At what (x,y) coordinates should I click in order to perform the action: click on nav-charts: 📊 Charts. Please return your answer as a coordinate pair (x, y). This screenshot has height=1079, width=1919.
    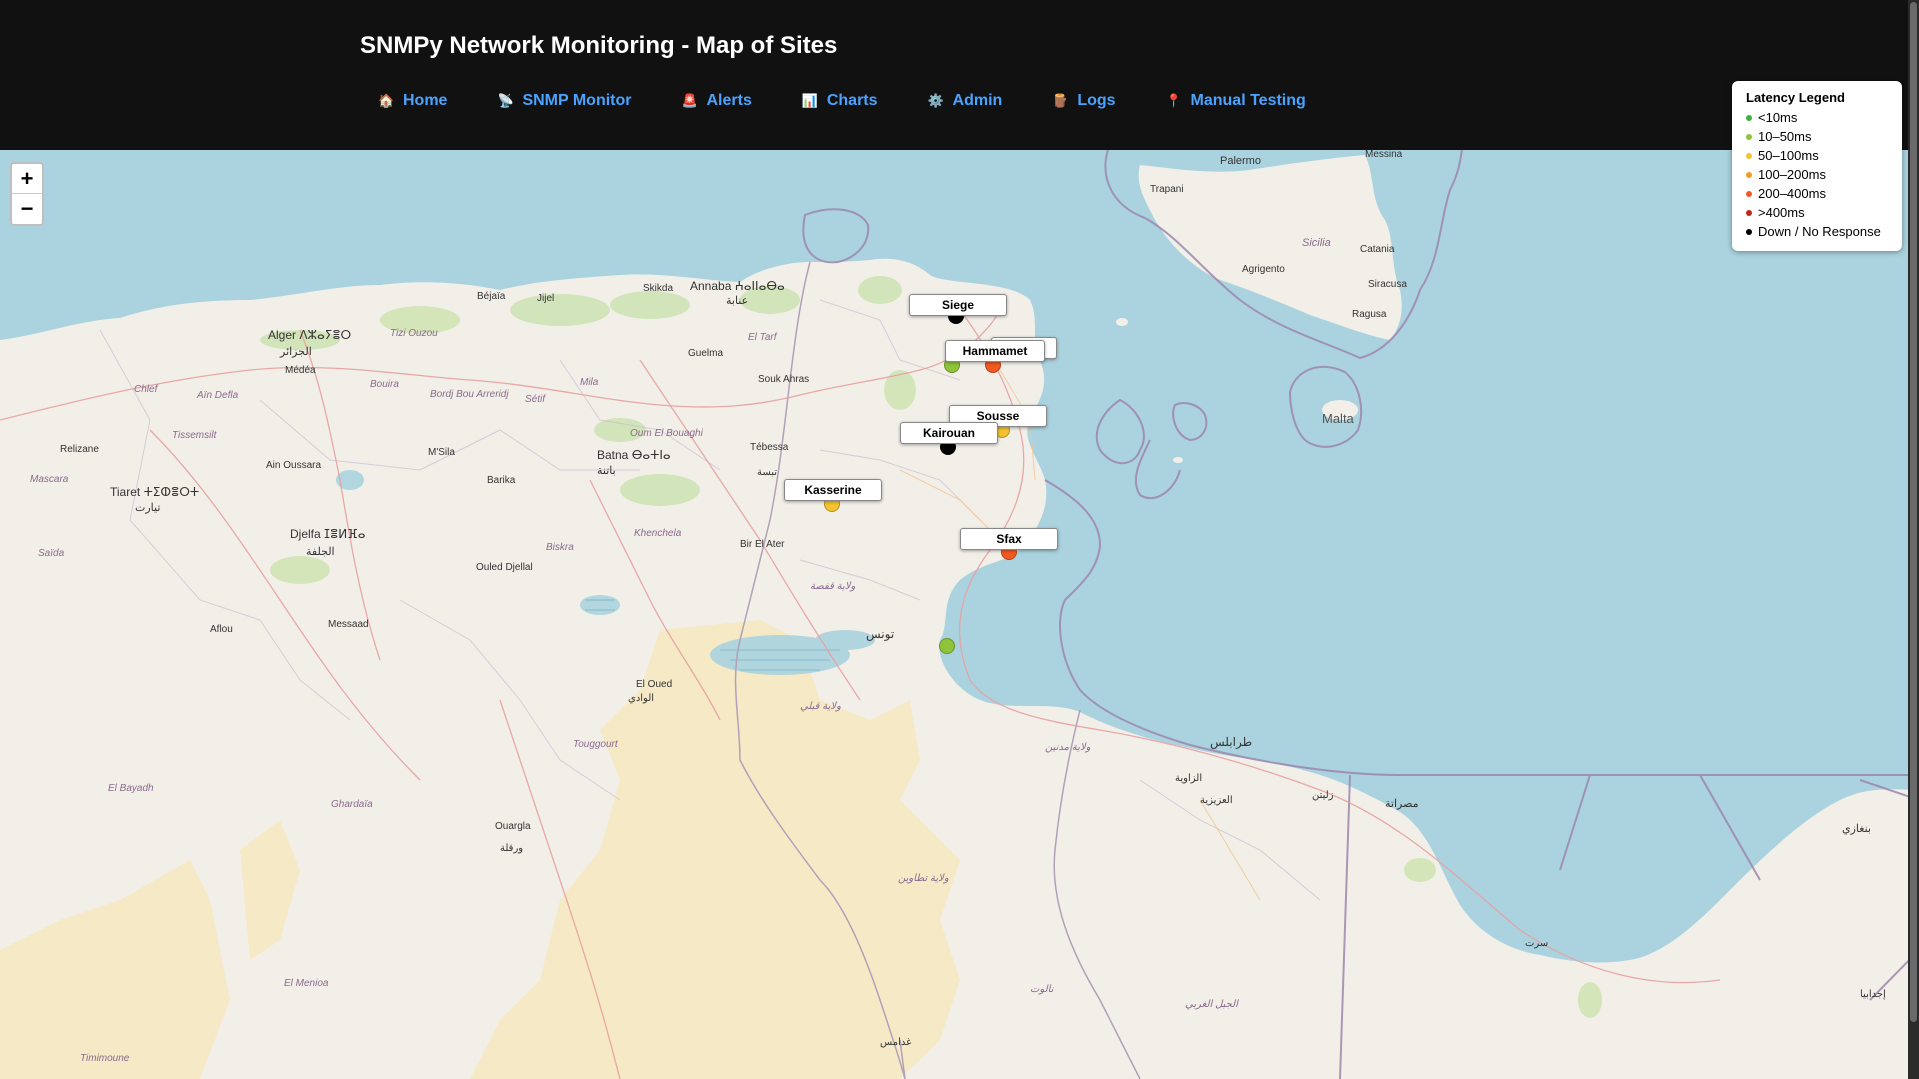
    Looking at the image, I should click on (840, 101).